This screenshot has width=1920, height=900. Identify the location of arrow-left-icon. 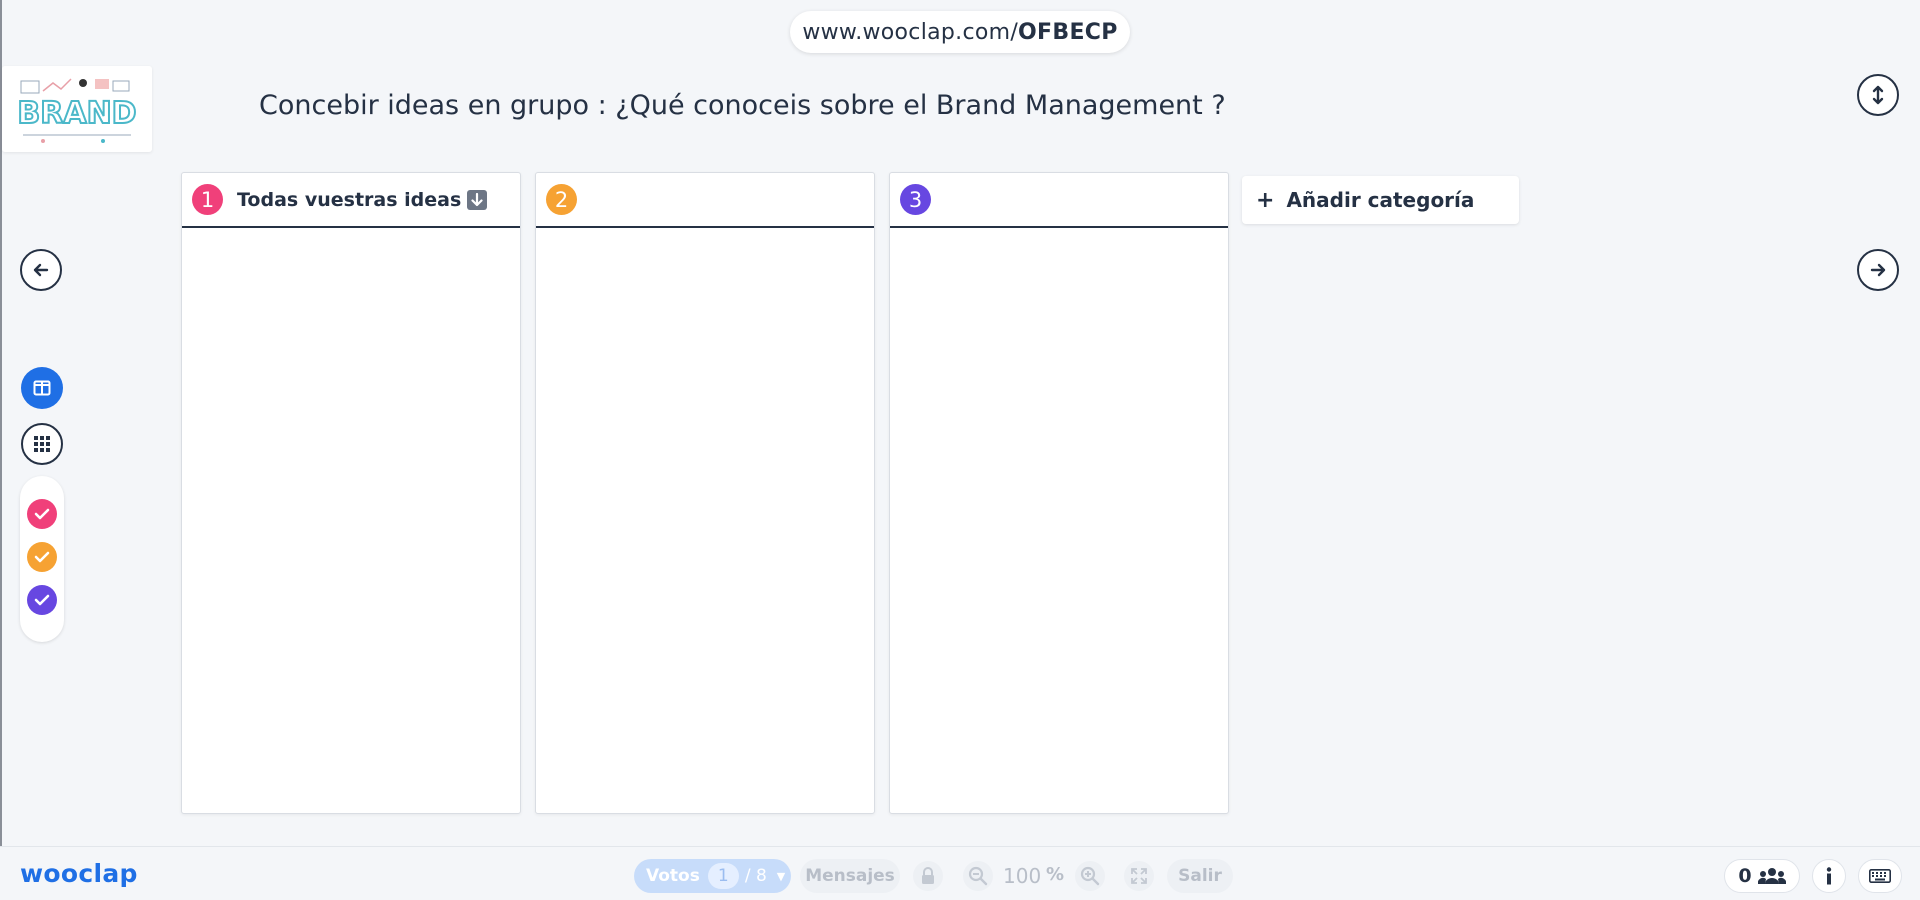
(41, 270).